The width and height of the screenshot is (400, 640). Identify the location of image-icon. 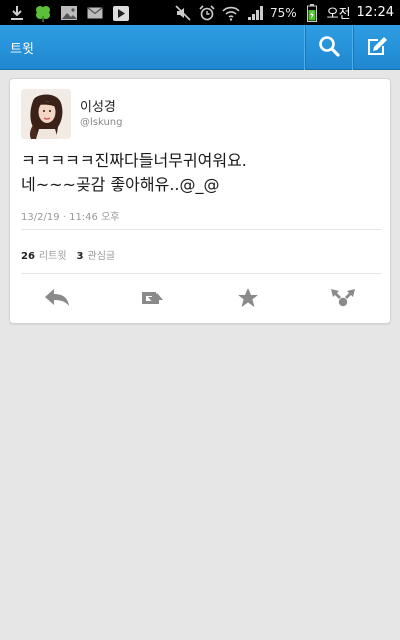
(69, 13).